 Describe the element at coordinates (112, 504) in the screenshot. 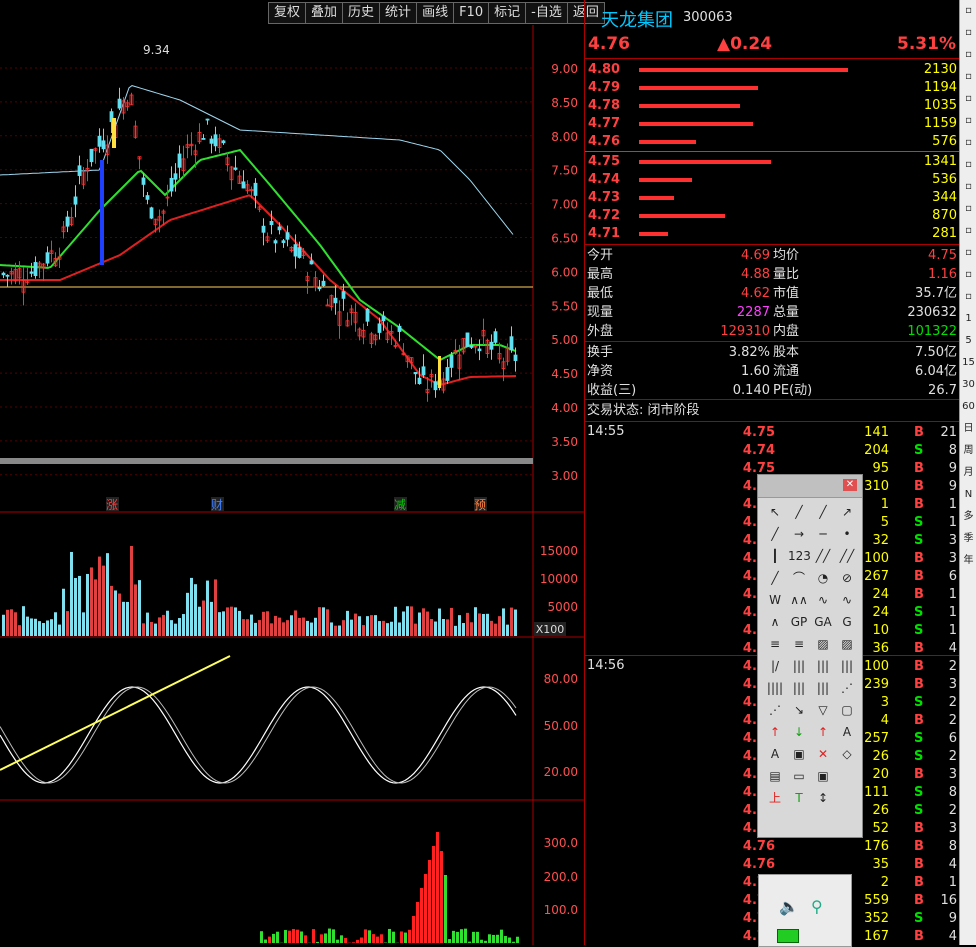

I see `event-marker: 涨` at that location.